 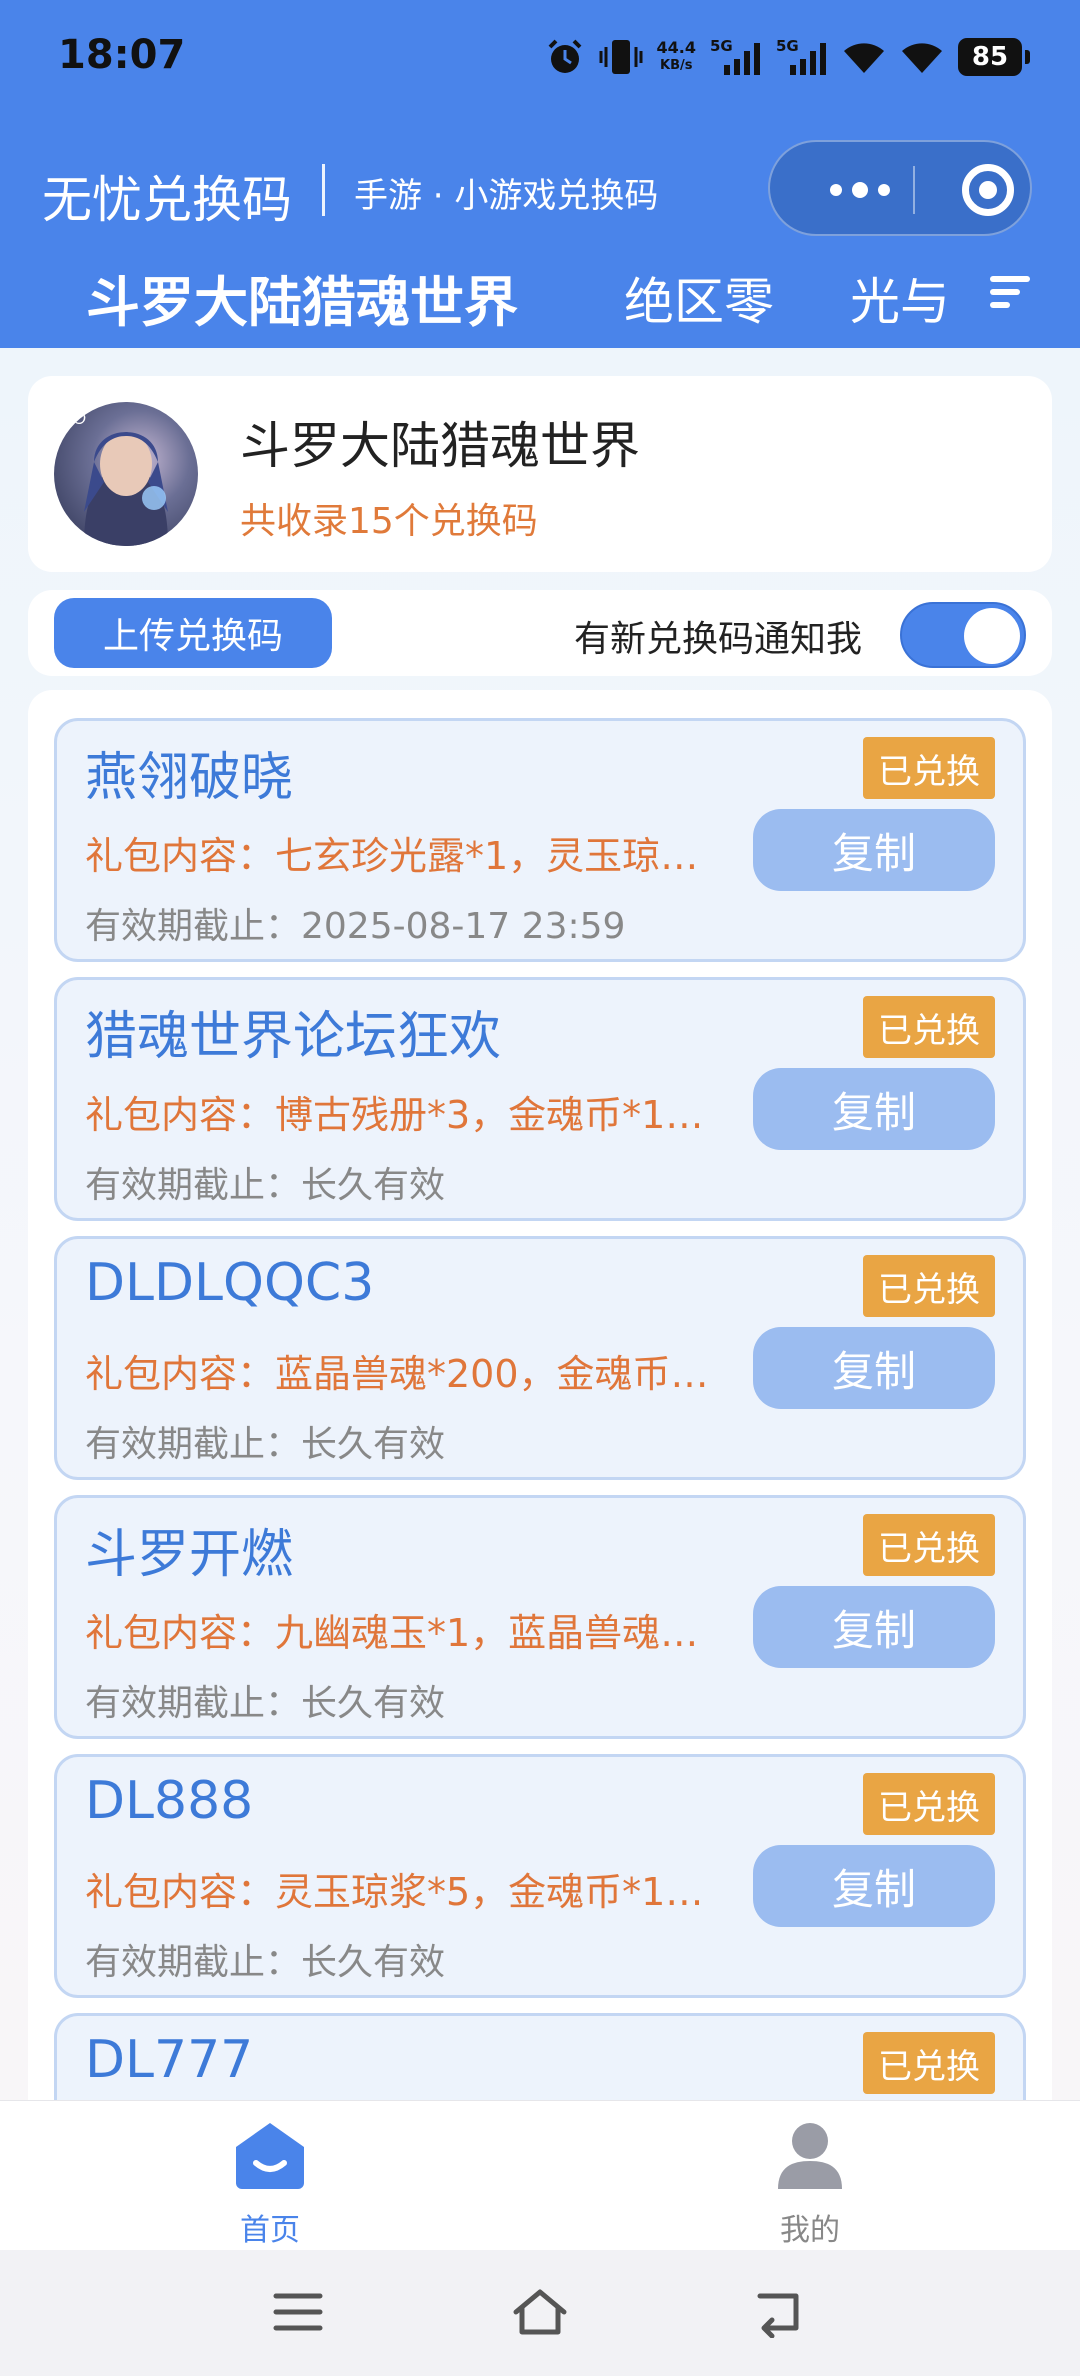 I want to click on code-text: DLDLQQC3, so click(x=230, y=1283).